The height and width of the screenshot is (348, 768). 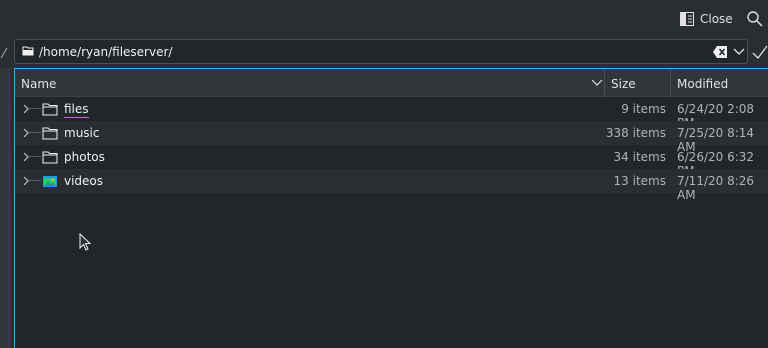 I want to click on file-row-photos: photos 34 items 6/26/20 6:32 PM, so click(x=391, y=161).